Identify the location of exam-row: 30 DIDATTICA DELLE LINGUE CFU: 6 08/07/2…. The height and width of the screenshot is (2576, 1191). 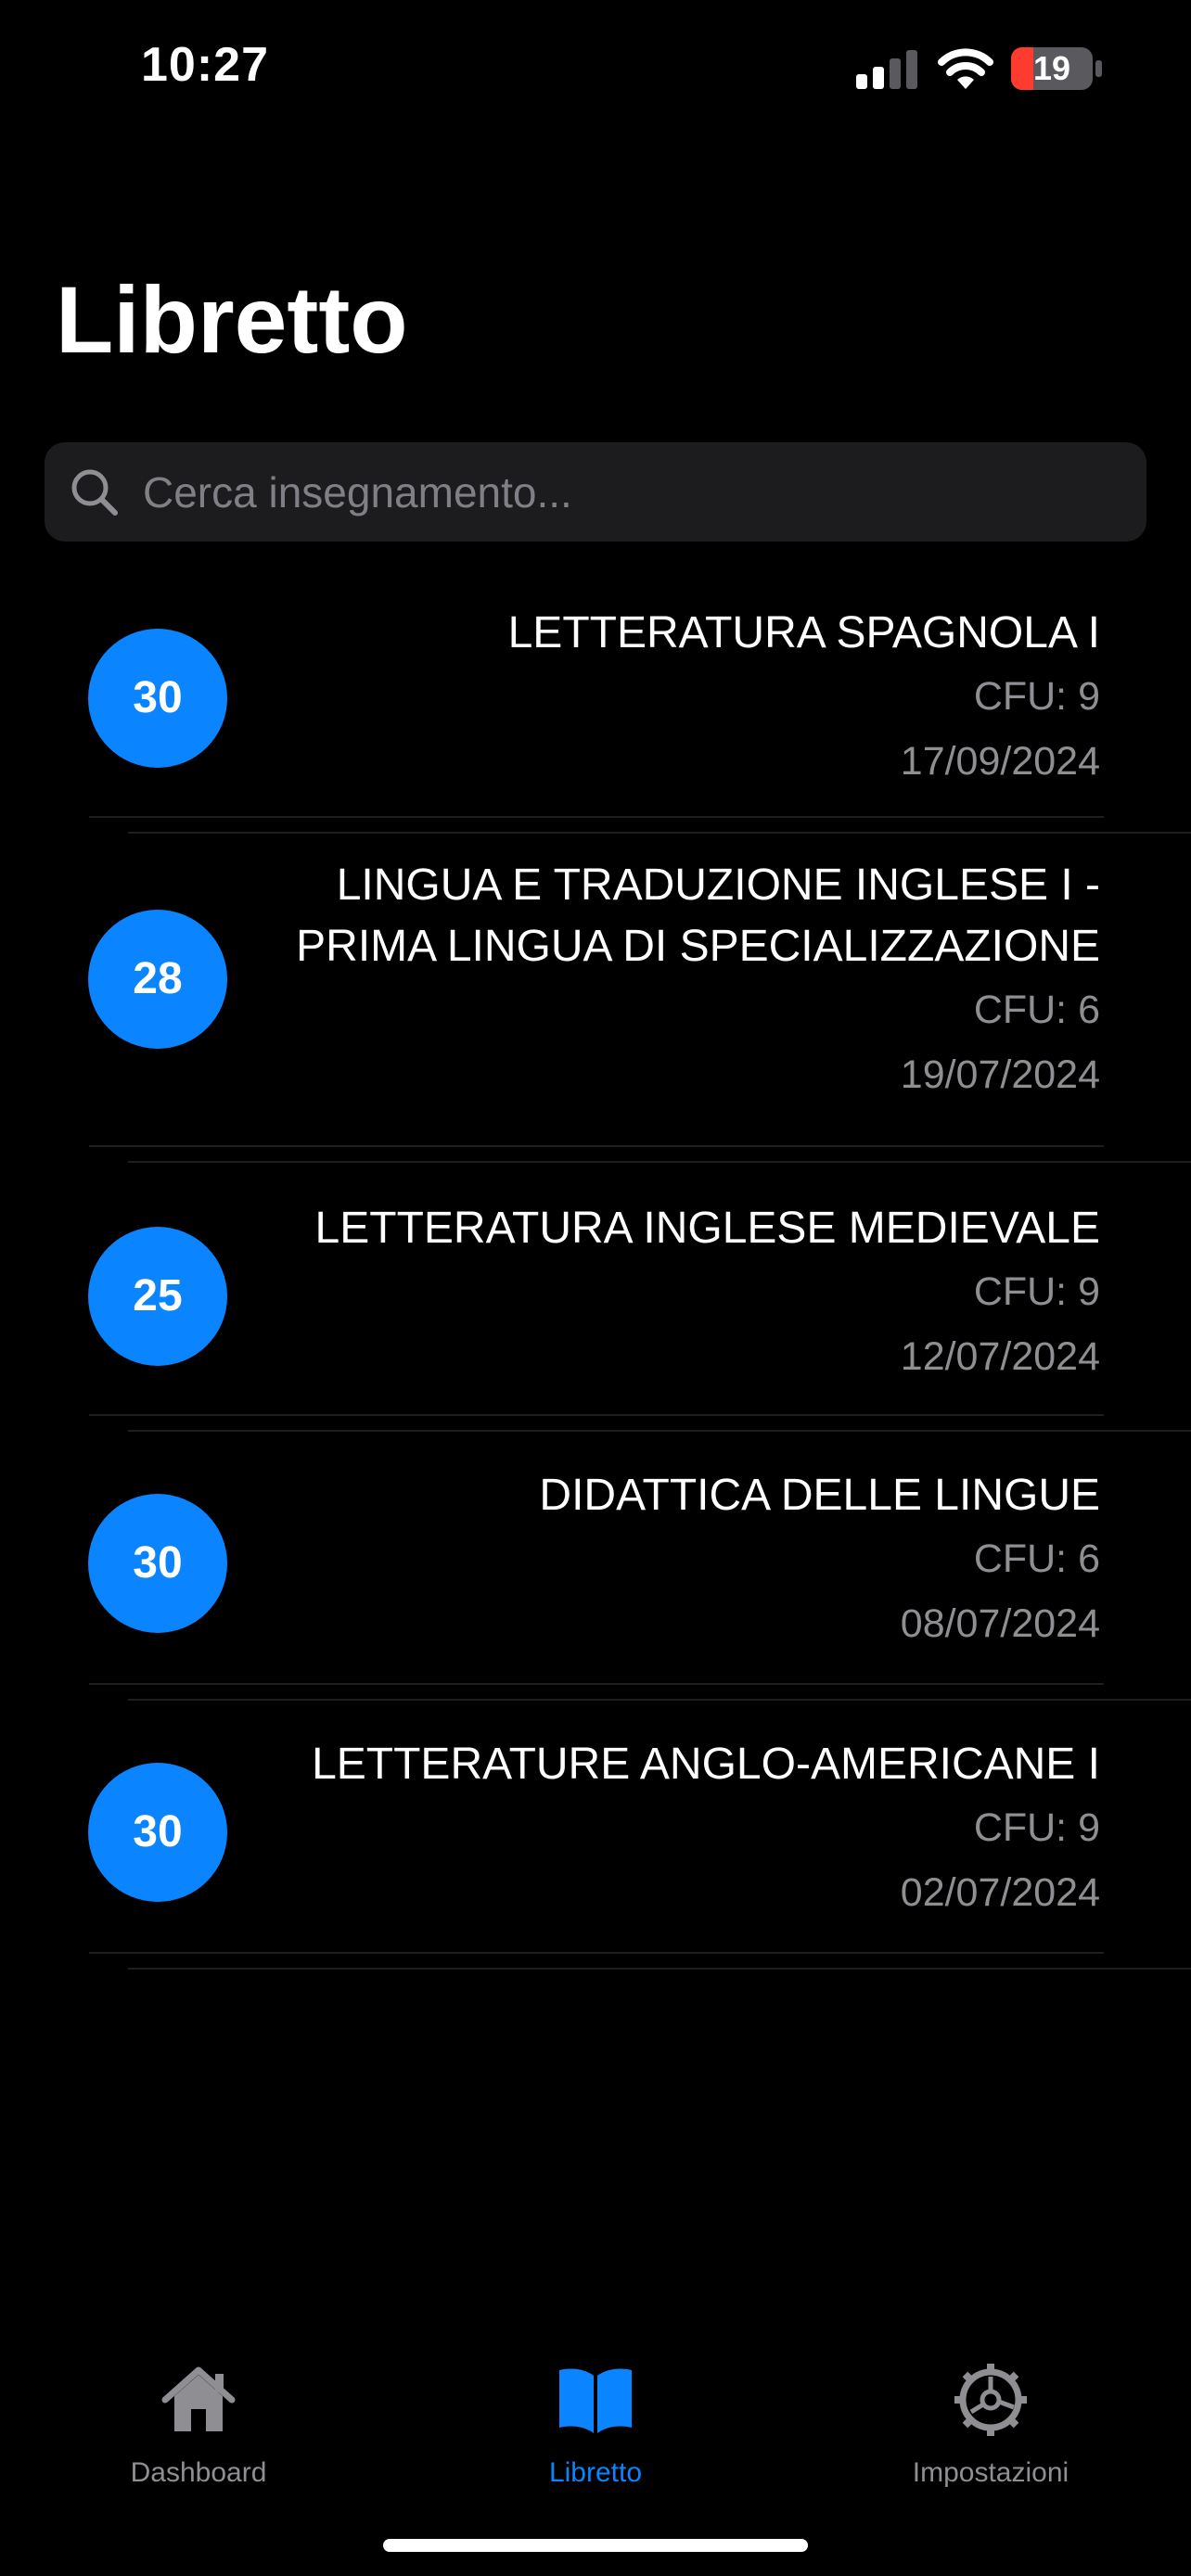
(595, 1565).